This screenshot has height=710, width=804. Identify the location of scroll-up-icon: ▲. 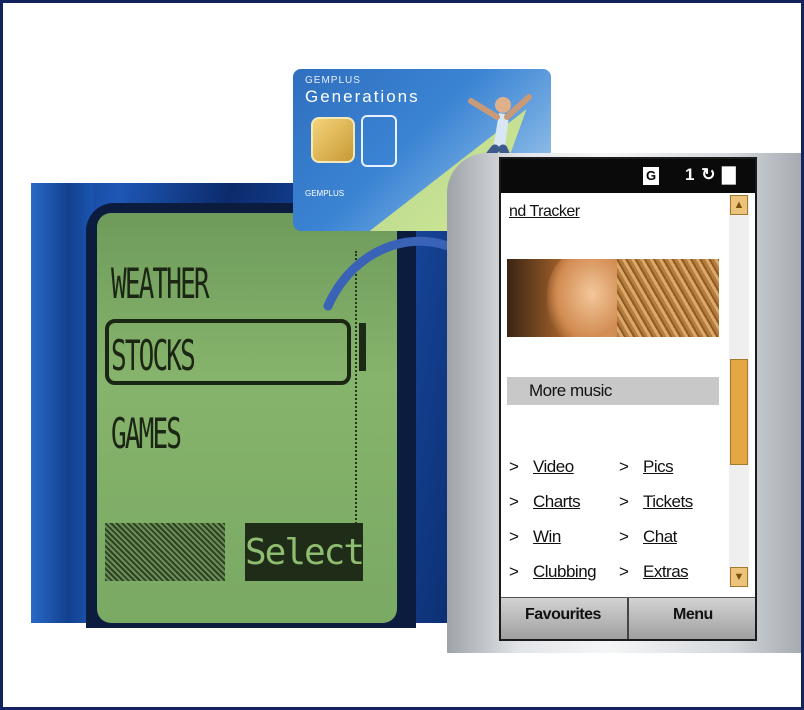
(739, 205).